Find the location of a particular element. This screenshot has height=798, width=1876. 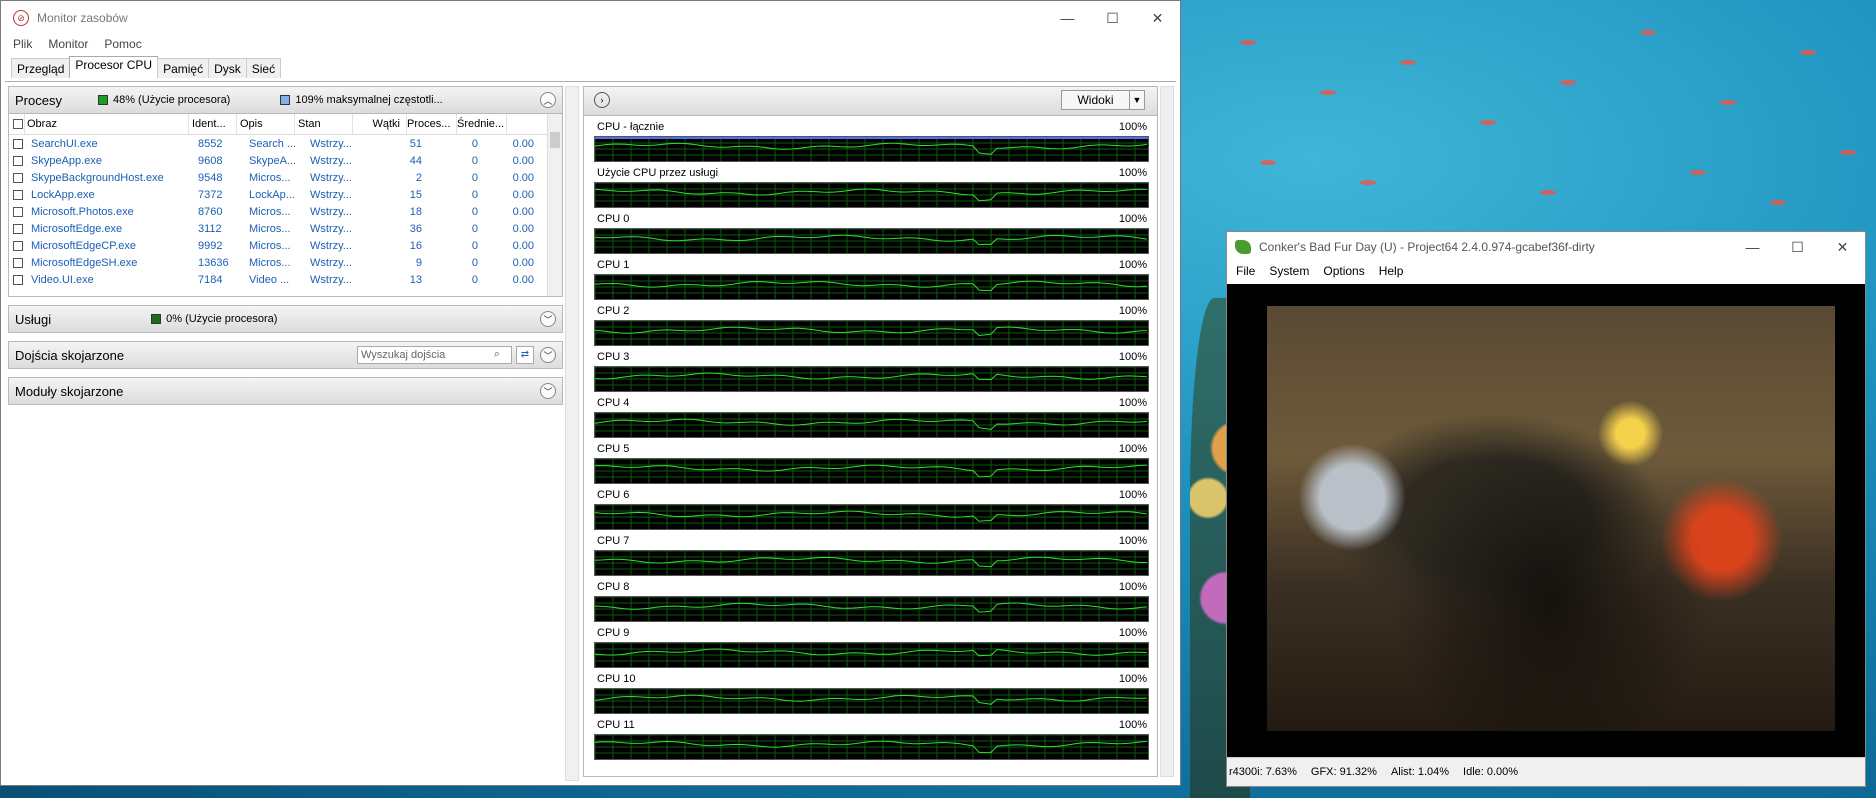

chevron-down-icon: ▼ is located at coordinates (1136, 100).